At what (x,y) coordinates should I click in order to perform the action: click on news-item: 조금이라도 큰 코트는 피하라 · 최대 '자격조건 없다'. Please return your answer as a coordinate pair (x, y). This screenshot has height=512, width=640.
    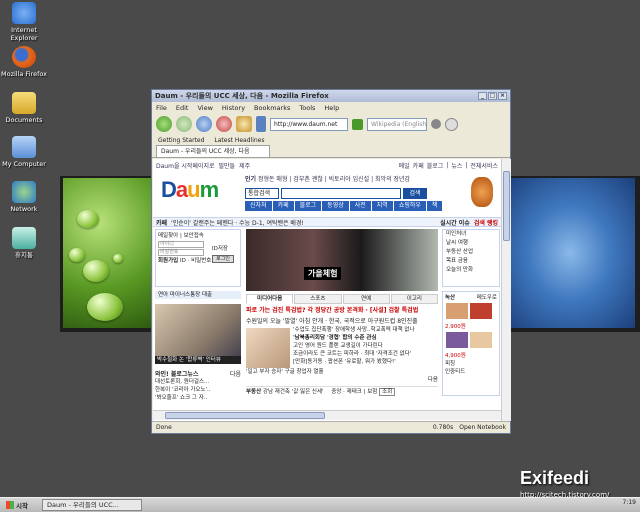
    Looking at the image, I should click on (365, 354).